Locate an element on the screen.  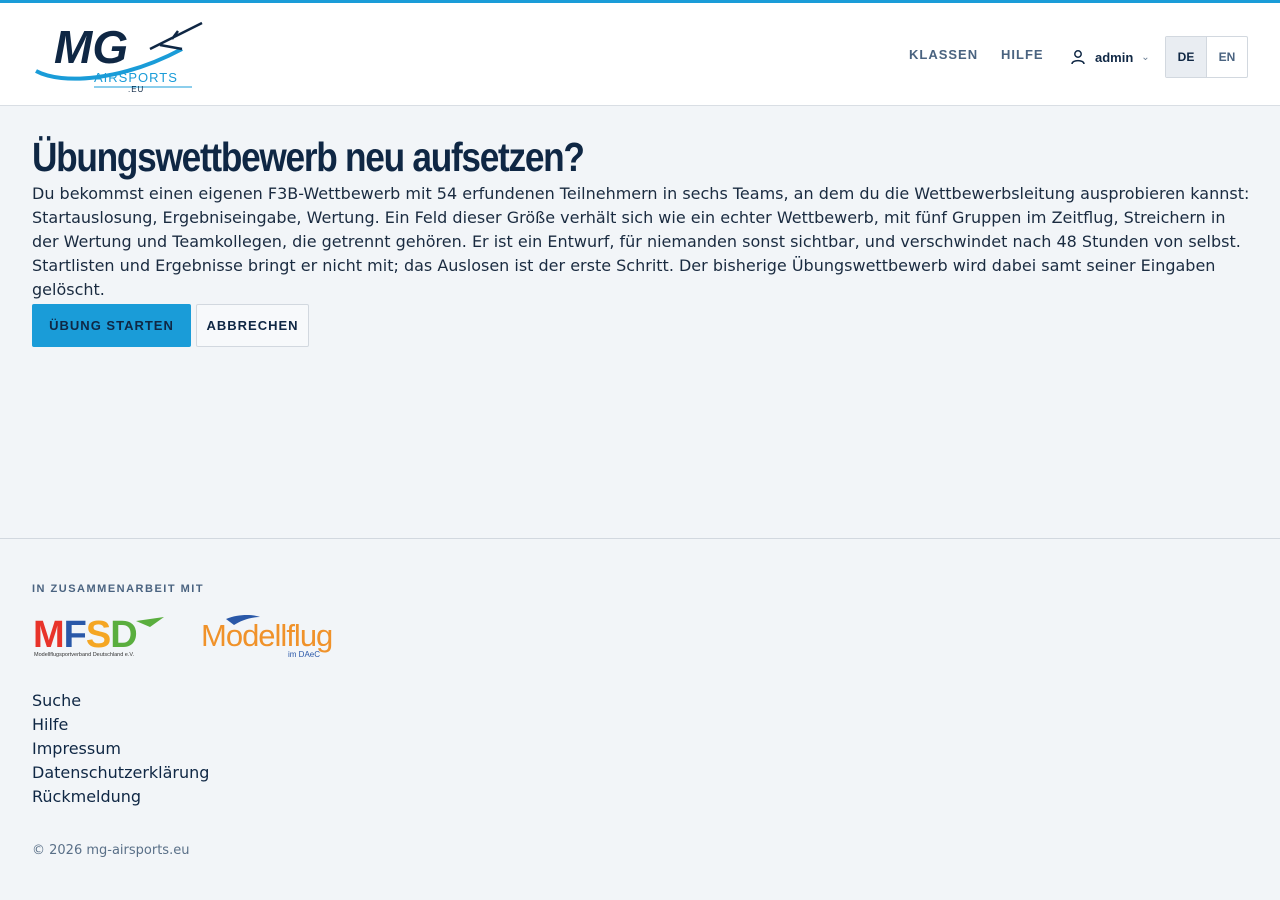
footer-link-imprint: Impressum is located at coordinates (120, 749).